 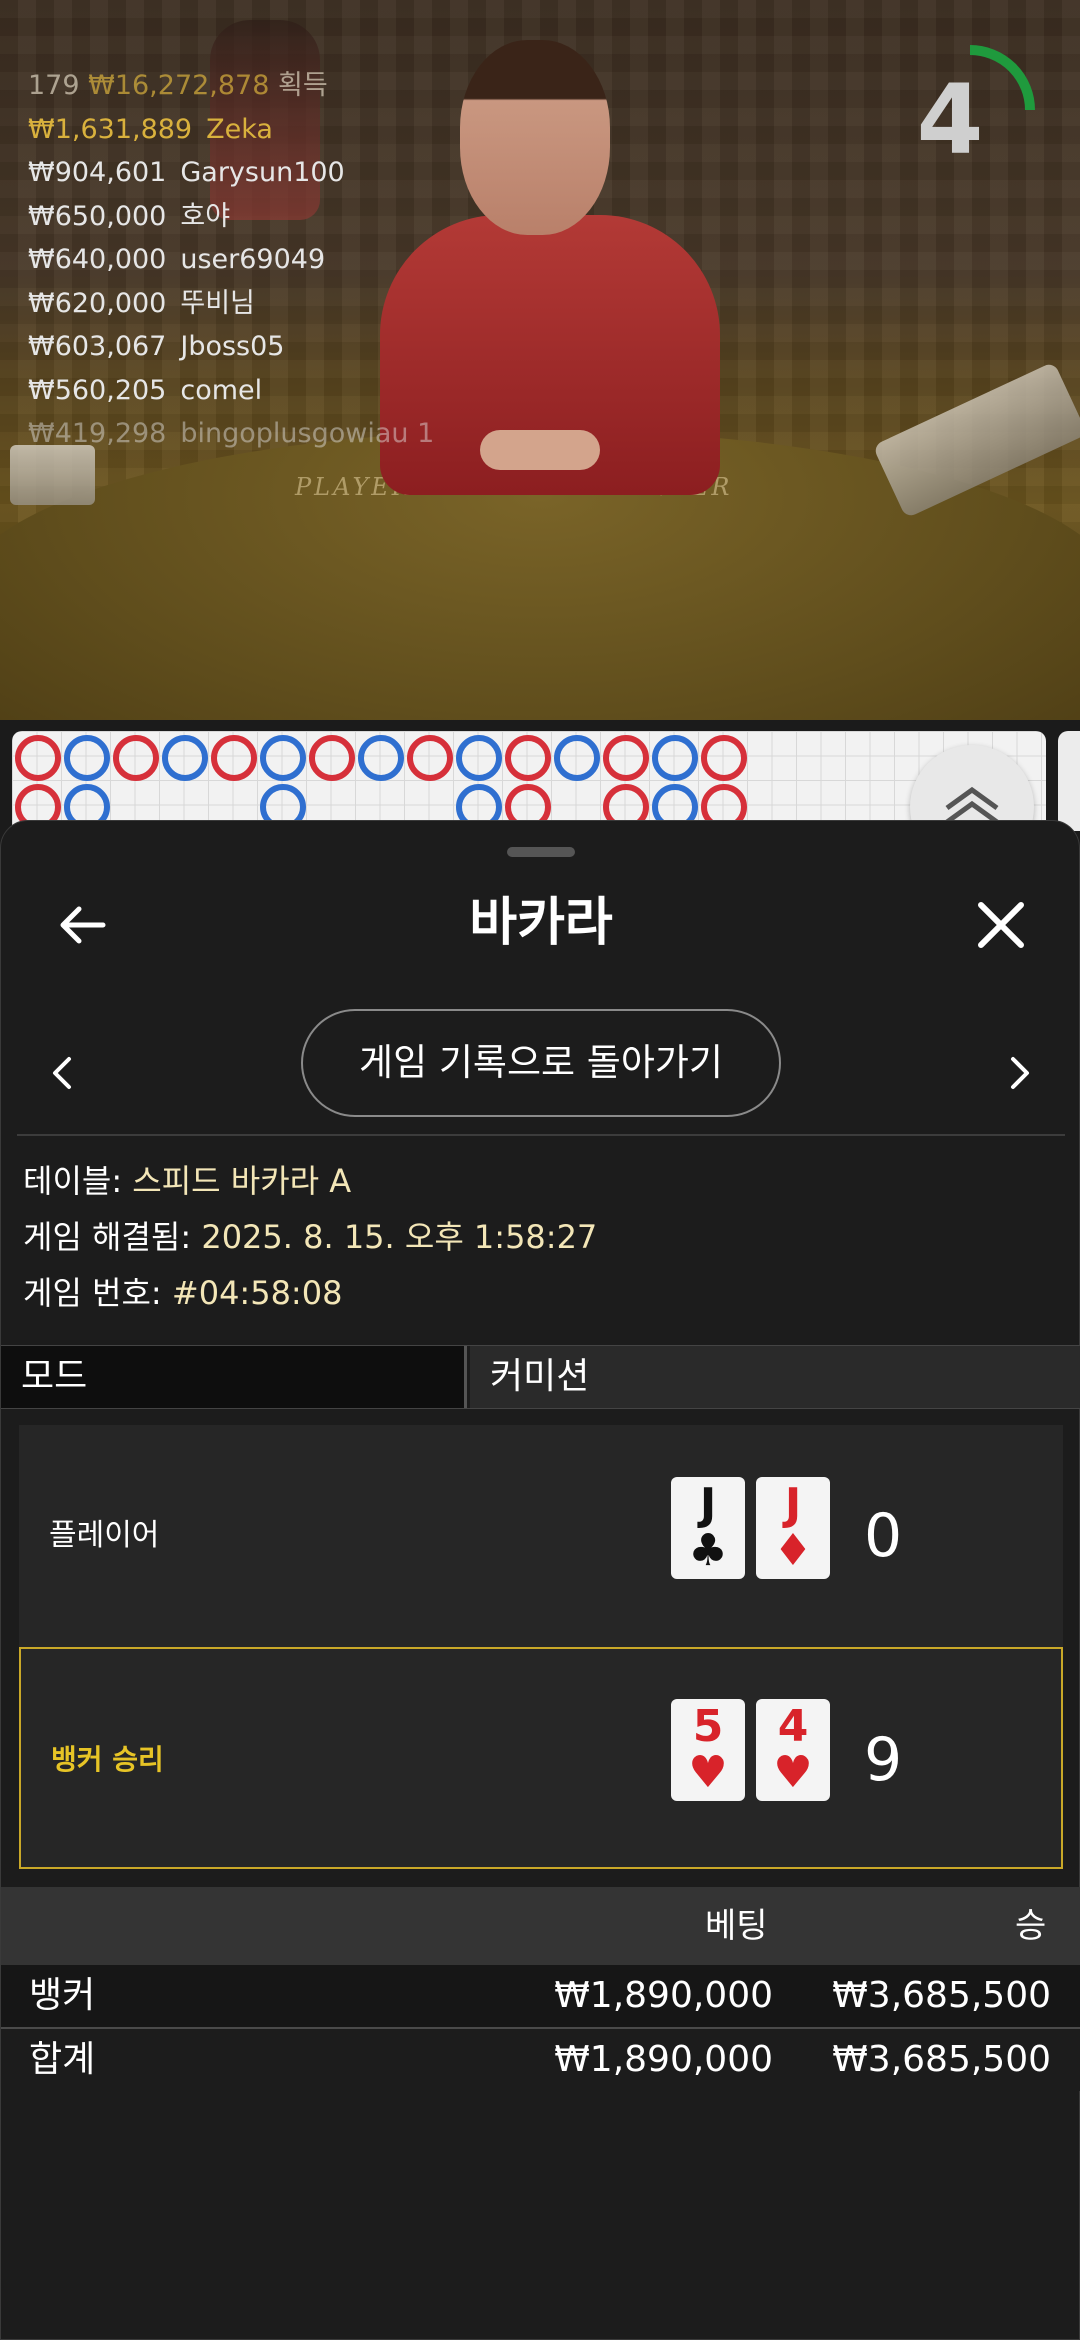 What do you see at coordinates (205, 216) in the screenshot?
I see `winner-name: 호야` at bounding box center [205, 216].